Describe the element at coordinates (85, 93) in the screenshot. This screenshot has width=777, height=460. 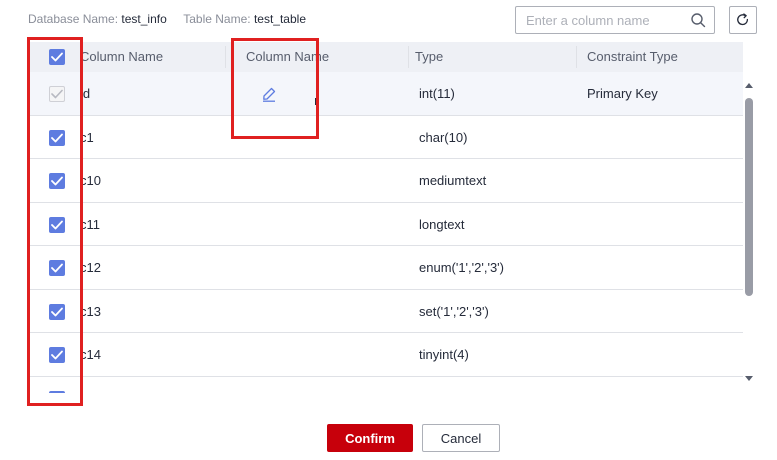
I see `column-name-cell: id` at that location.